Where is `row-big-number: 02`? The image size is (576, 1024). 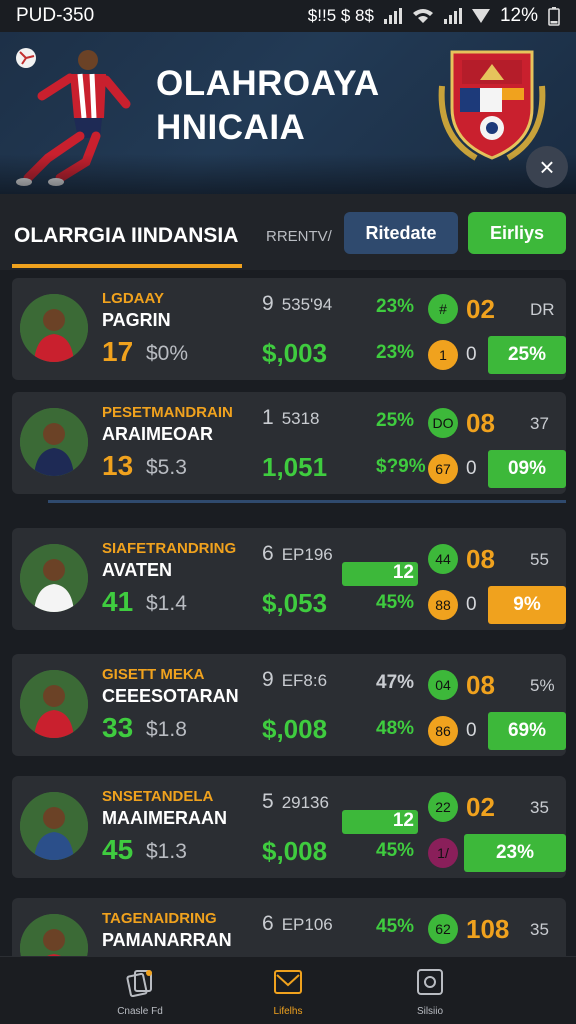
row-big-number: 02 is located at coordinates (480, 309).